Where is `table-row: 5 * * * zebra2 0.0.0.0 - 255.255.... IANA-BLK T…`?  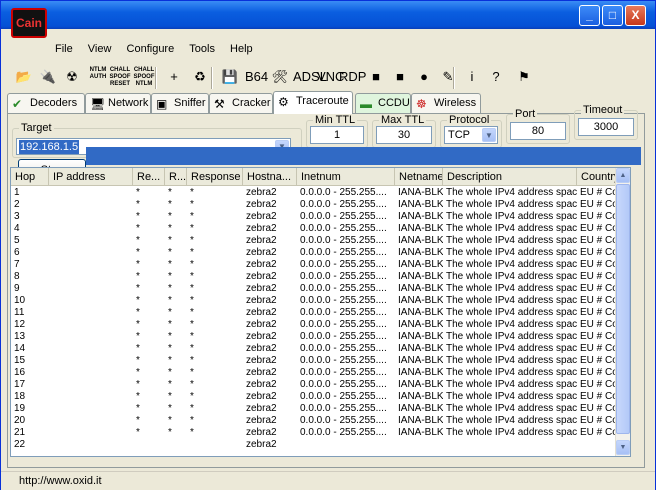 table-row: 5 * * * zebra2 0.0.0.0 - 255.255.... IANA-BLK T… is located at coordinates (314, 240).